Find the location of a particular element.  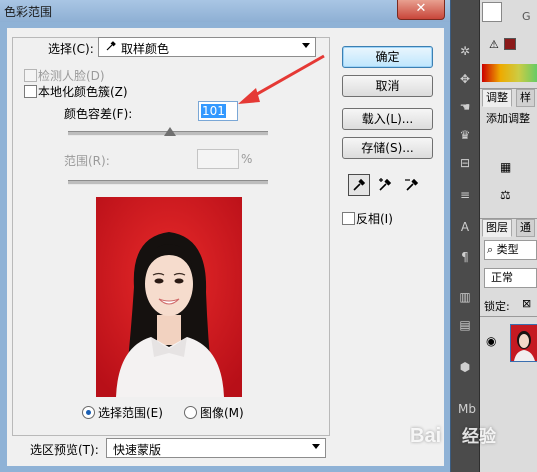

tool-icon: ⊟ is located at coordinates (465, 163).